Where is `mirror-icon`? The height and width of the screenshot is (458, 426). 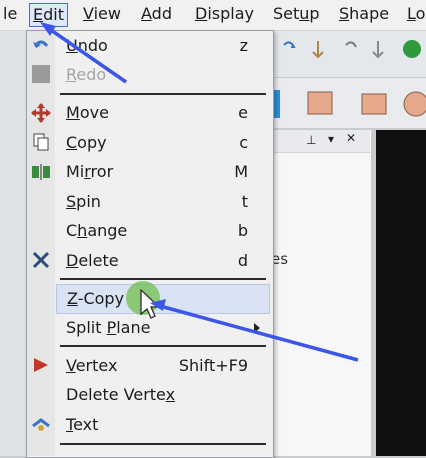
mirror-icon is located at coordinates (41, 172).